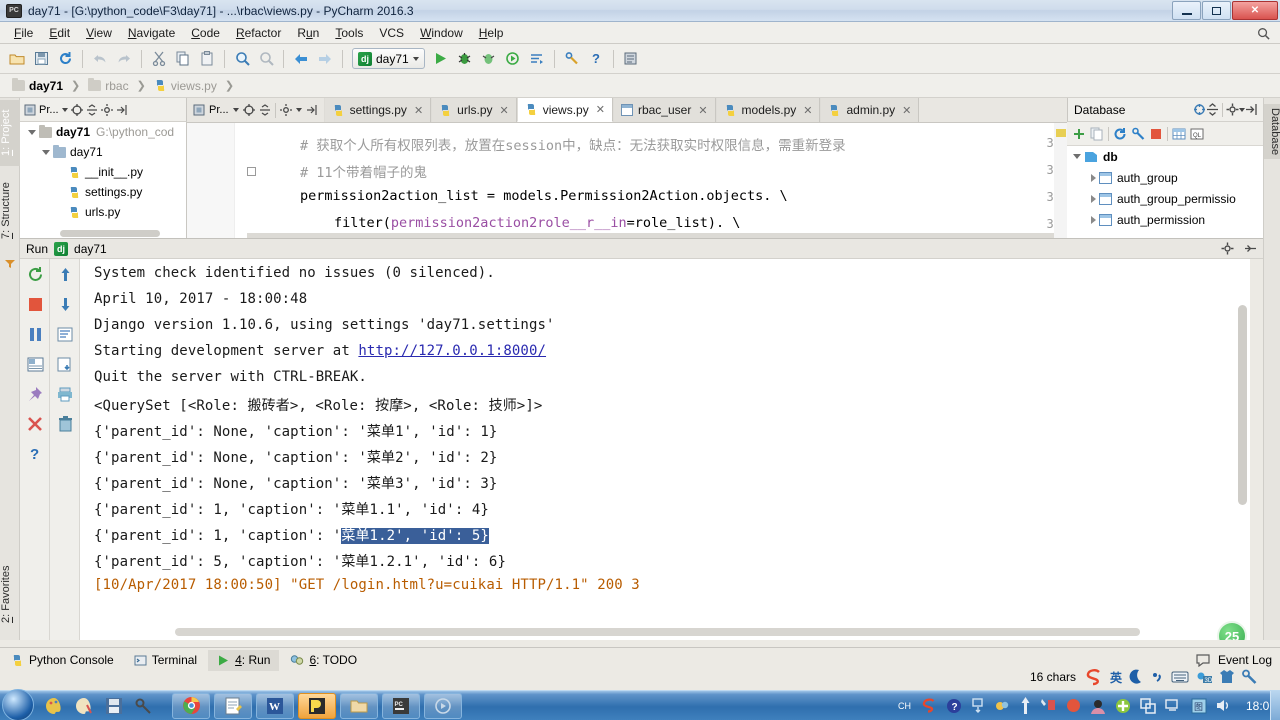  I want to click on gear-icon, so click(106, 109).